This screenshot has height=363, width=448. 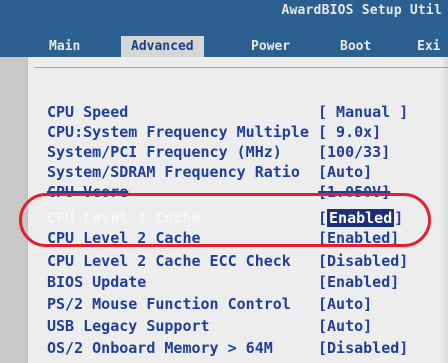 I want to click on setting-cpu-speed-value: [ Manual ], so click(x=363, y=112).